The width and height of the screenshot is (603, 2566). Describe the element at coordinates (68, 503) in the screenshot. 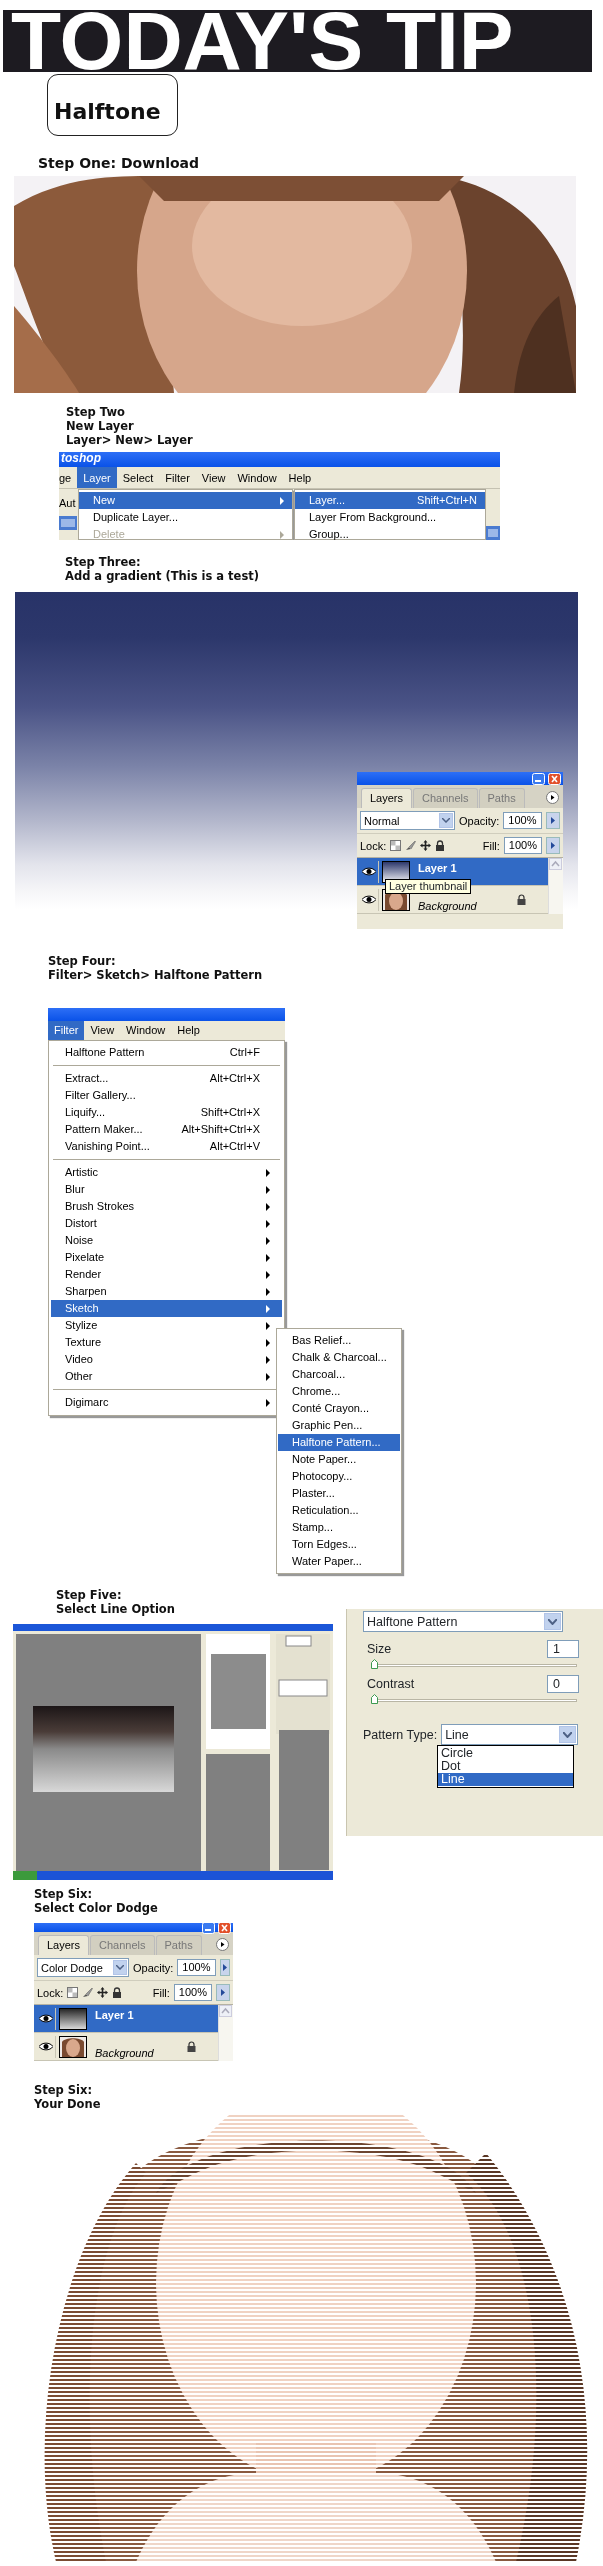

I see `toolbar-label: Aut` at that location.